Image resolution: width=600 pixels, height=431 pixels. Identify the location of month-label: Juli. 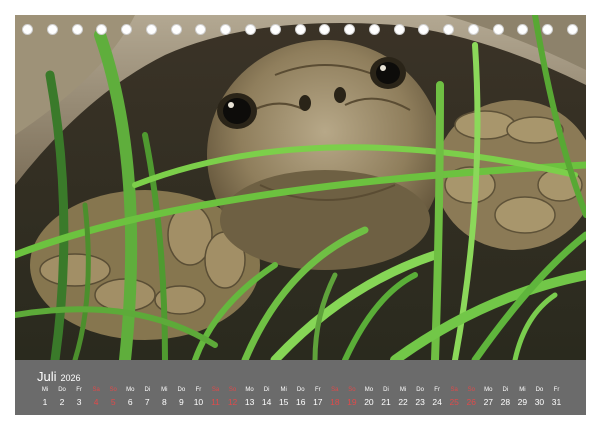
(47, 376).